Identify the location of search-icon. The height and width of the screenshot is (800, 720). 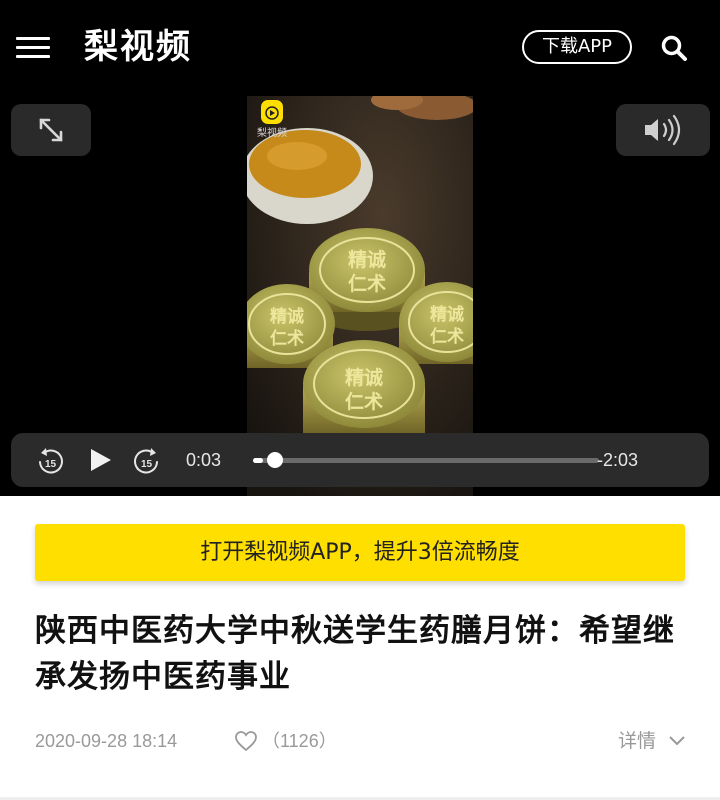
(674, 48).